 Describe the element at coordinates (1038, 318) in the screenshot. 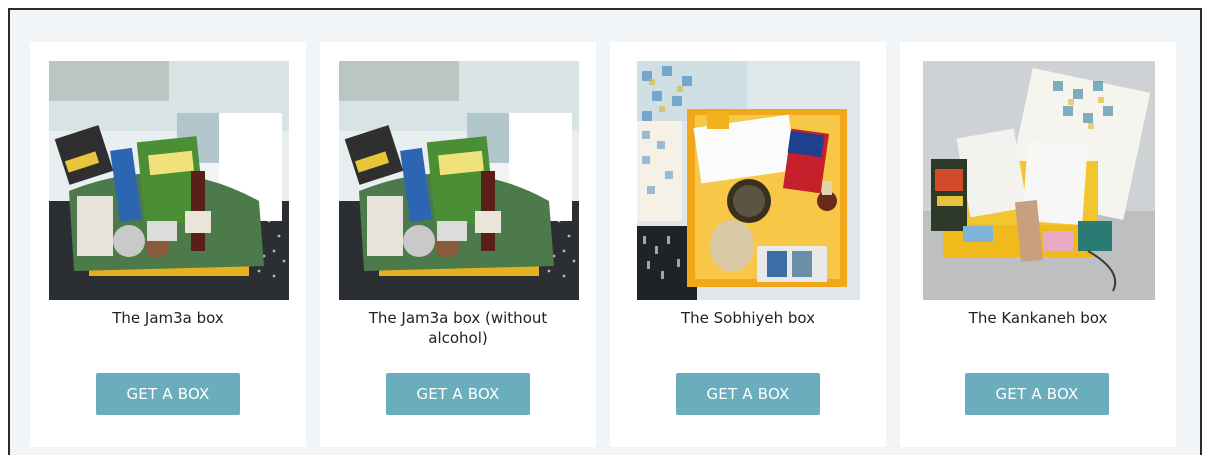

I see `product-title: The Kankaneh box` at that location.